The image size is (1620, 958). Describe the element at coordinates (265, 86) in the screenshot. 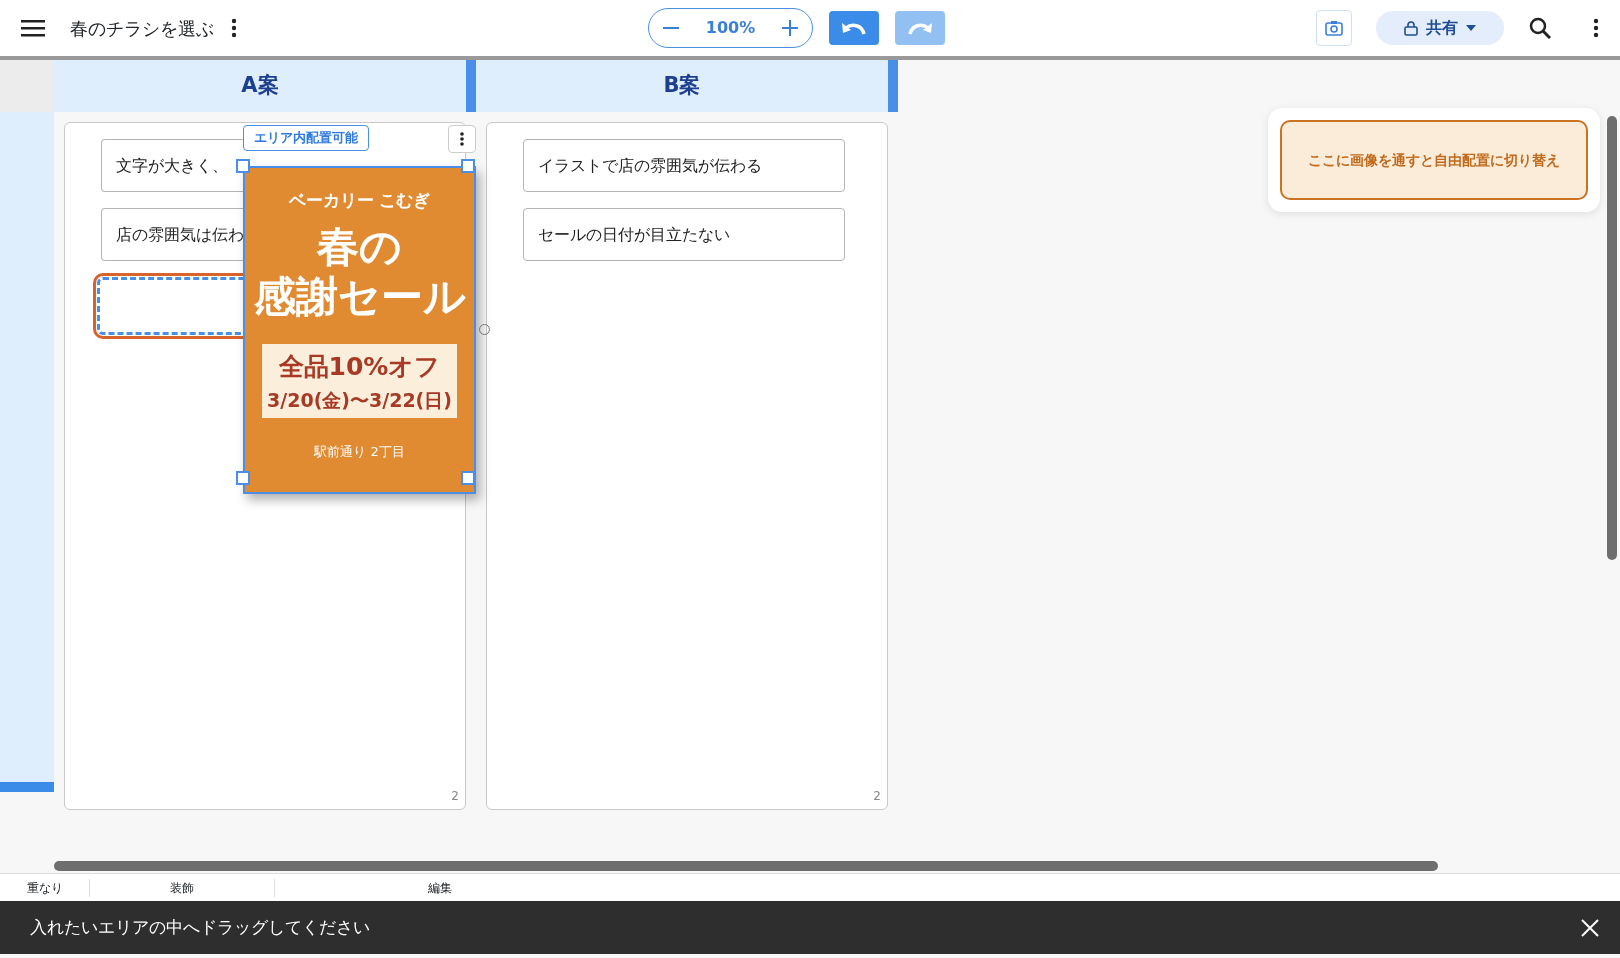

I see `column-header: A案` at that location.